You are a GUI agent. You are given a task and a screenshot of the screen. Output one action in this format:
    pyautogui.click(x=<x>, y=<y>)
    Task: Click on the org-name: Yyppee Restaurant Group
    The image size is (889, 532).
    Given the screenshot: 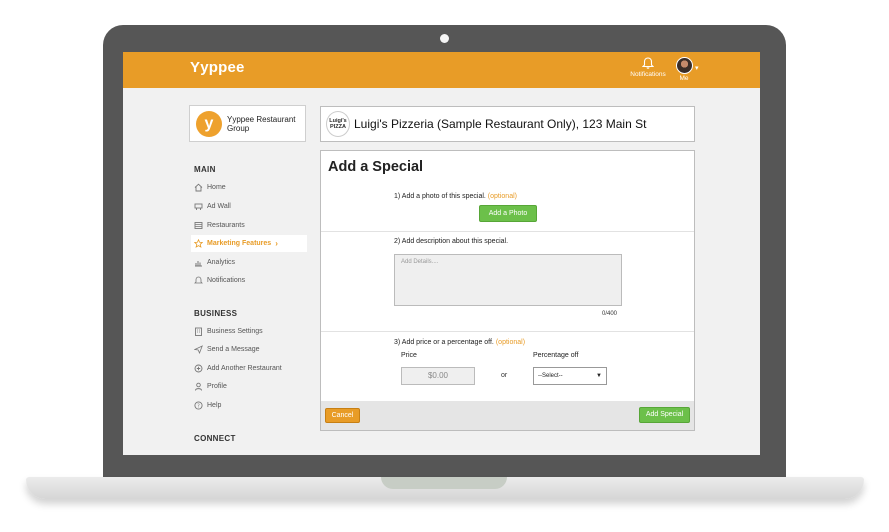 What is the action you would take?
    pyautogui.click(x=261, y=124)
    